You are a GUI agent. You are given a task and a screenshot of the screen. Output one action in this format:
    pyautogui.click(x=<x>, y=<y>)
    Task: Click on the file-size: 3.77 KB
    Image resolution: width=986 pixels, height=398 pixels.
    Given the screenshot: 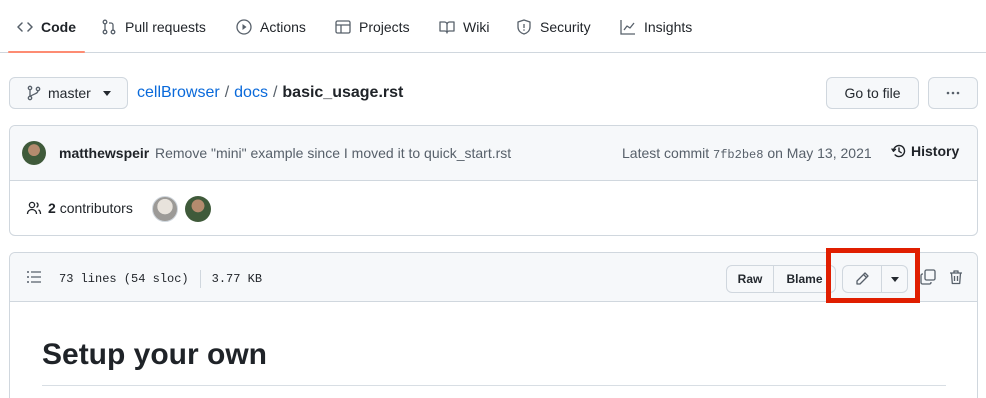 What is the action you would take?
    pyautogui.click(x=237, y=279)
    